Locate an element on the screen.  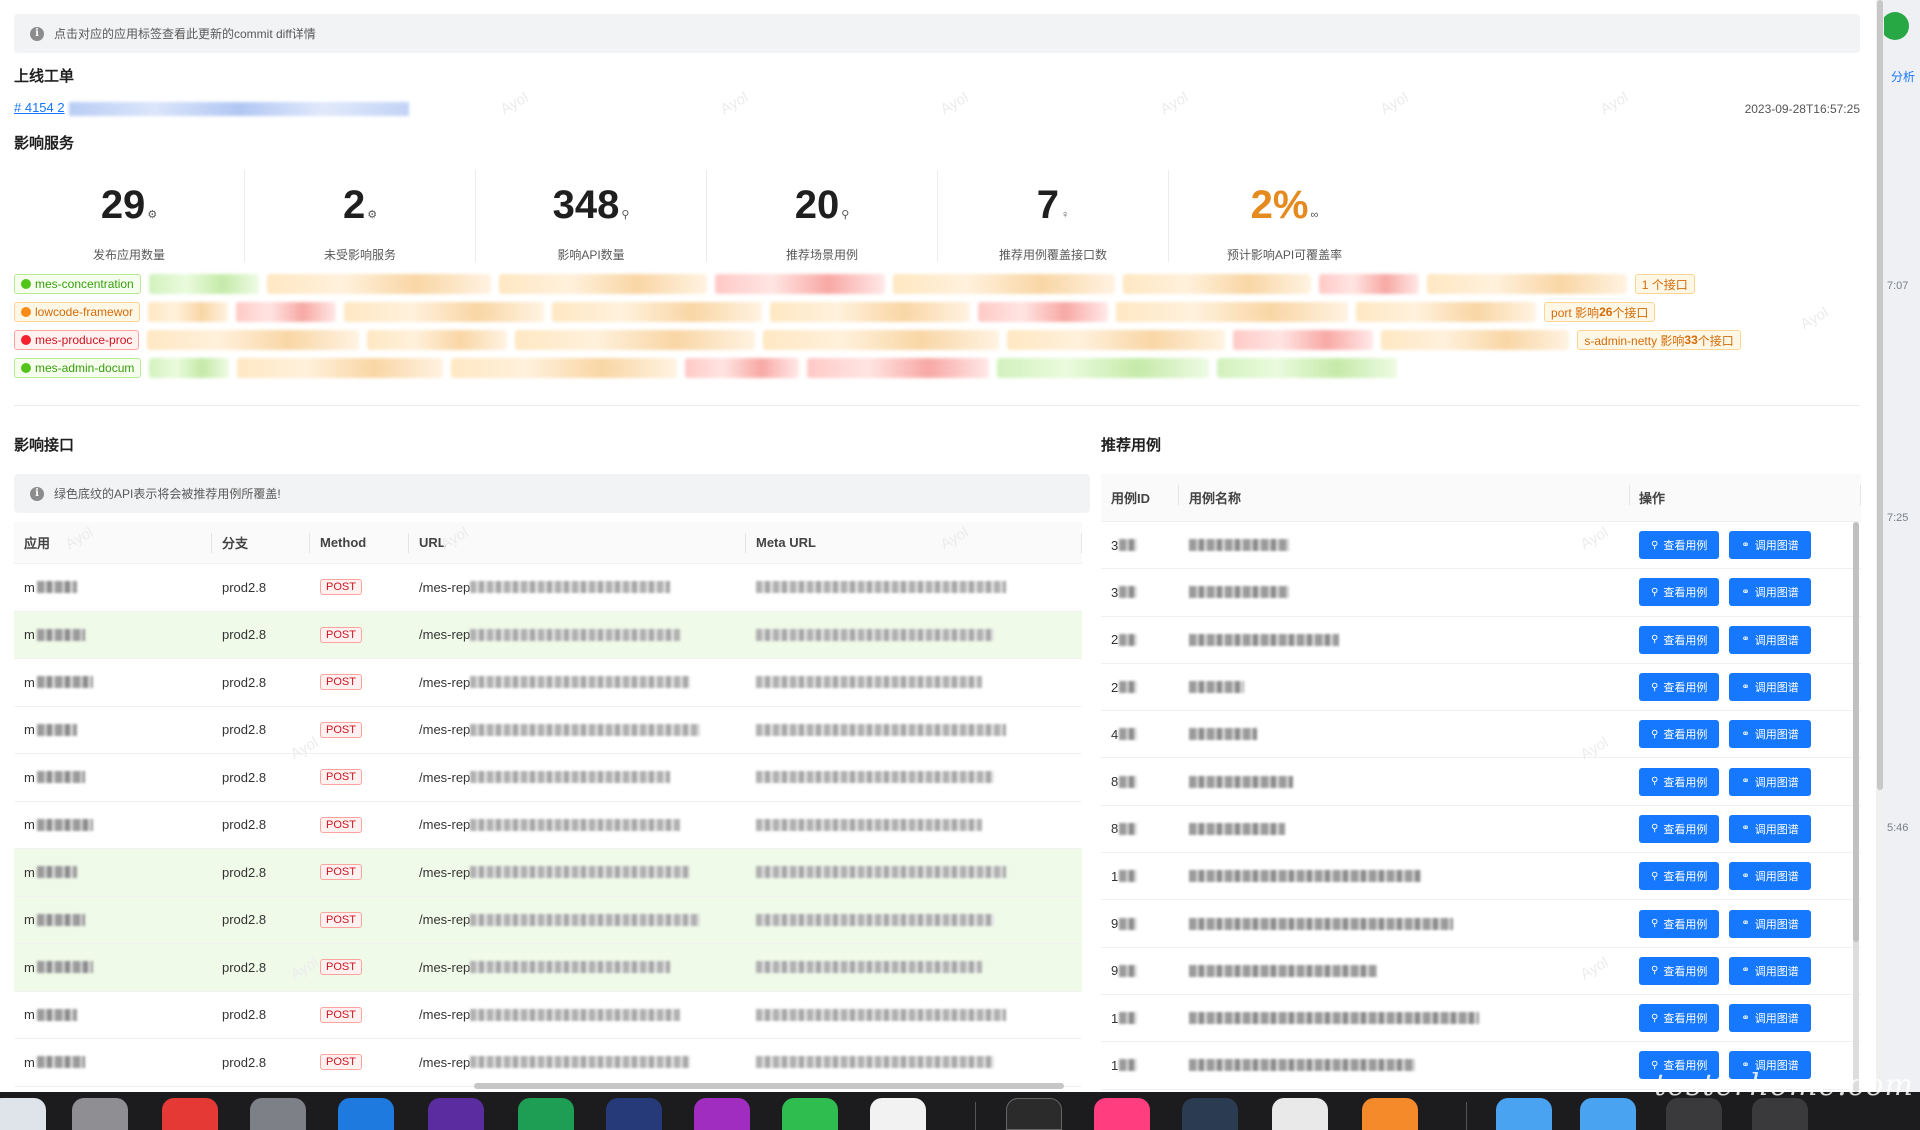
finder-icon is located at coordinates (23, 1114).